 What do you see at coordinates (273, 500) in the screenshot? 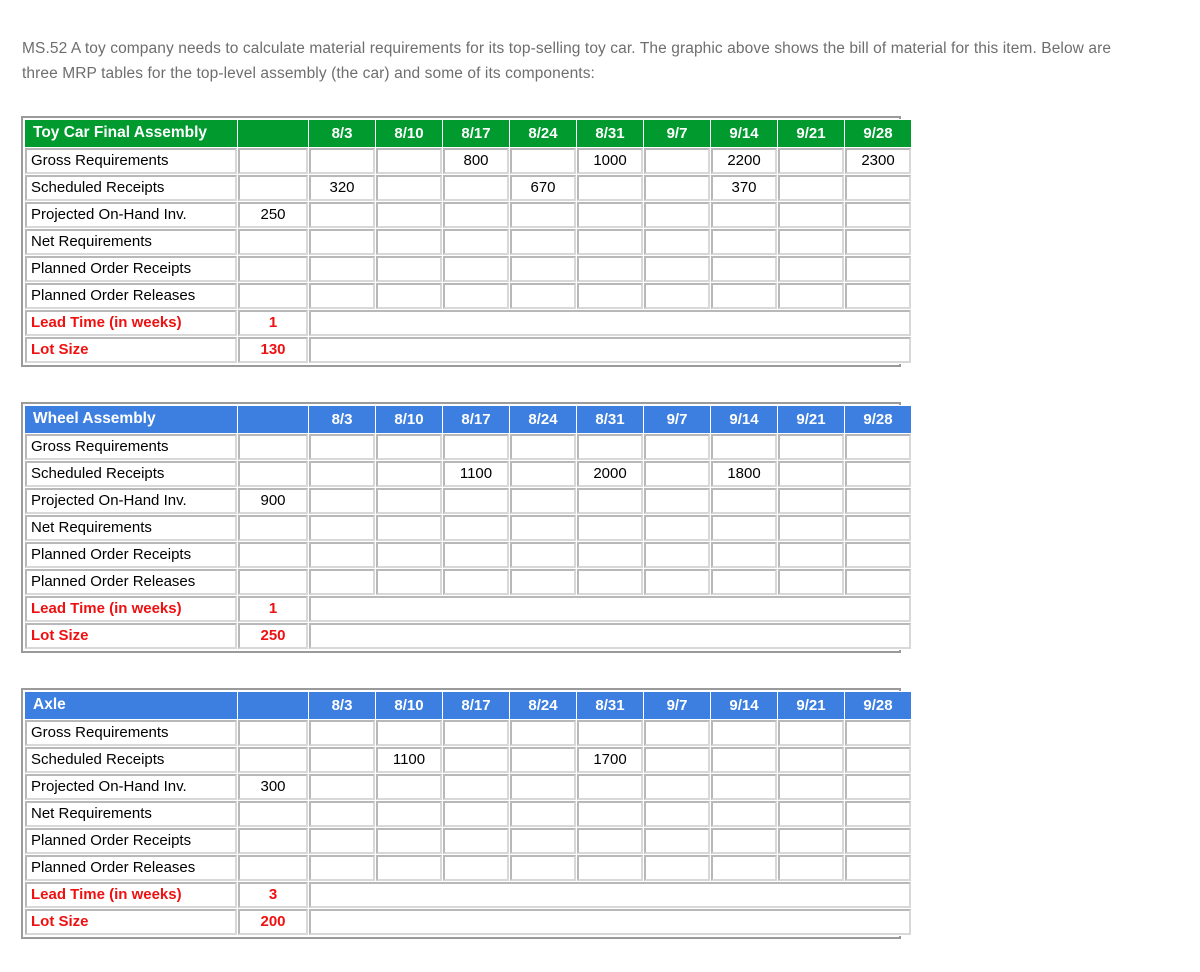
I see `beginning-inventory-cell: 900` at bounding box center [273, 500].